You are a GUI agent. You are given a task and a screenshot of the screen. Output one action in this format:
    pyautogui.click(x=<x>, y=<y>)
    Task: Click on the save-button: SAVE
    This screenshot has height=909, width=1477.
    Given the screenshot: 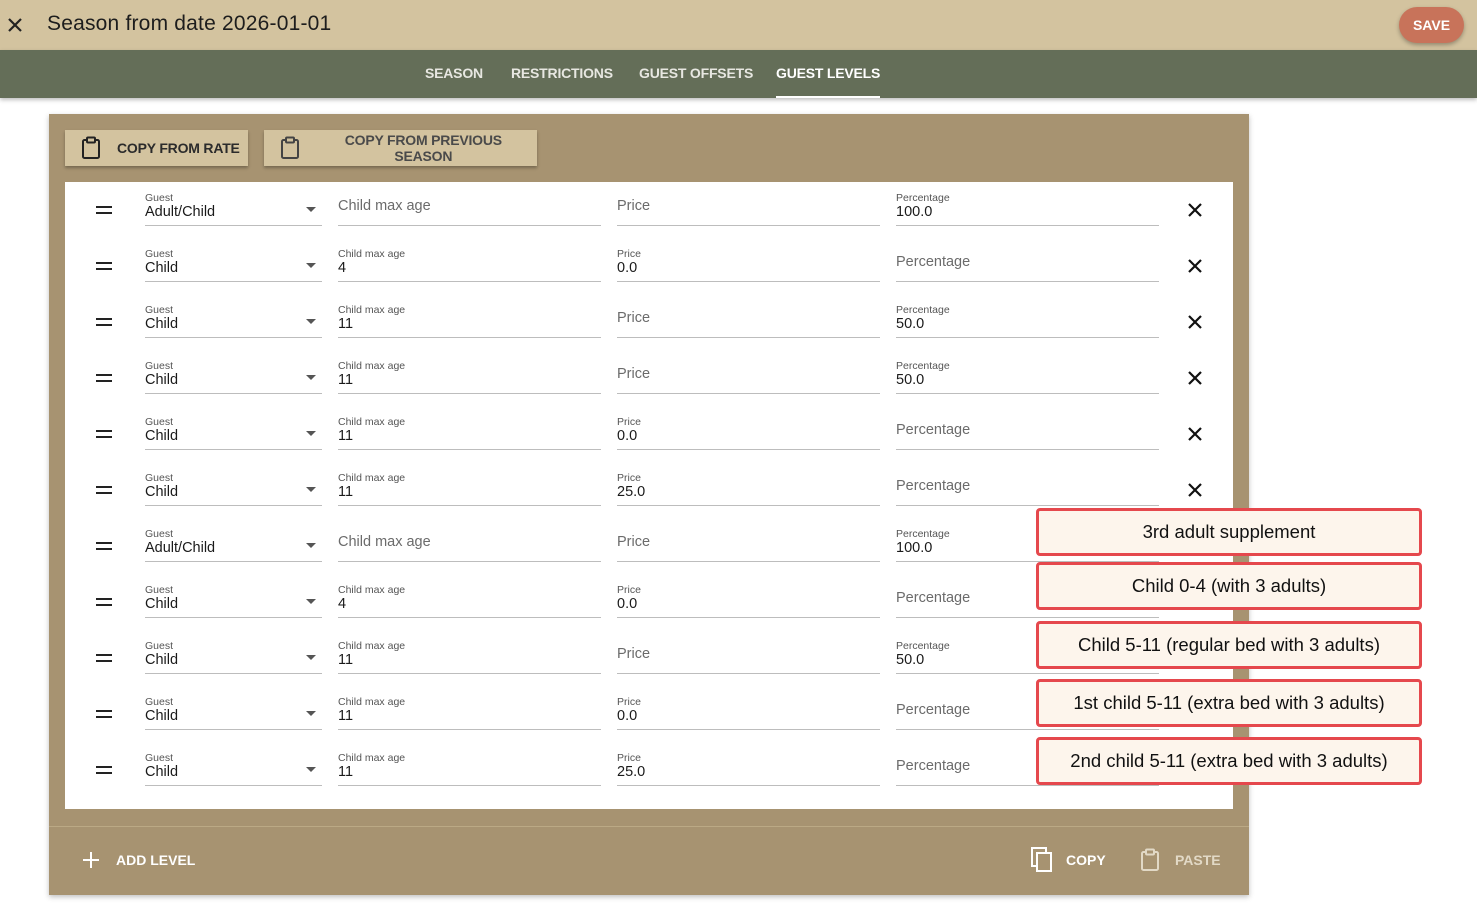 What is the action you would take?
    pyautogui.click(x=1431, y=25)
    